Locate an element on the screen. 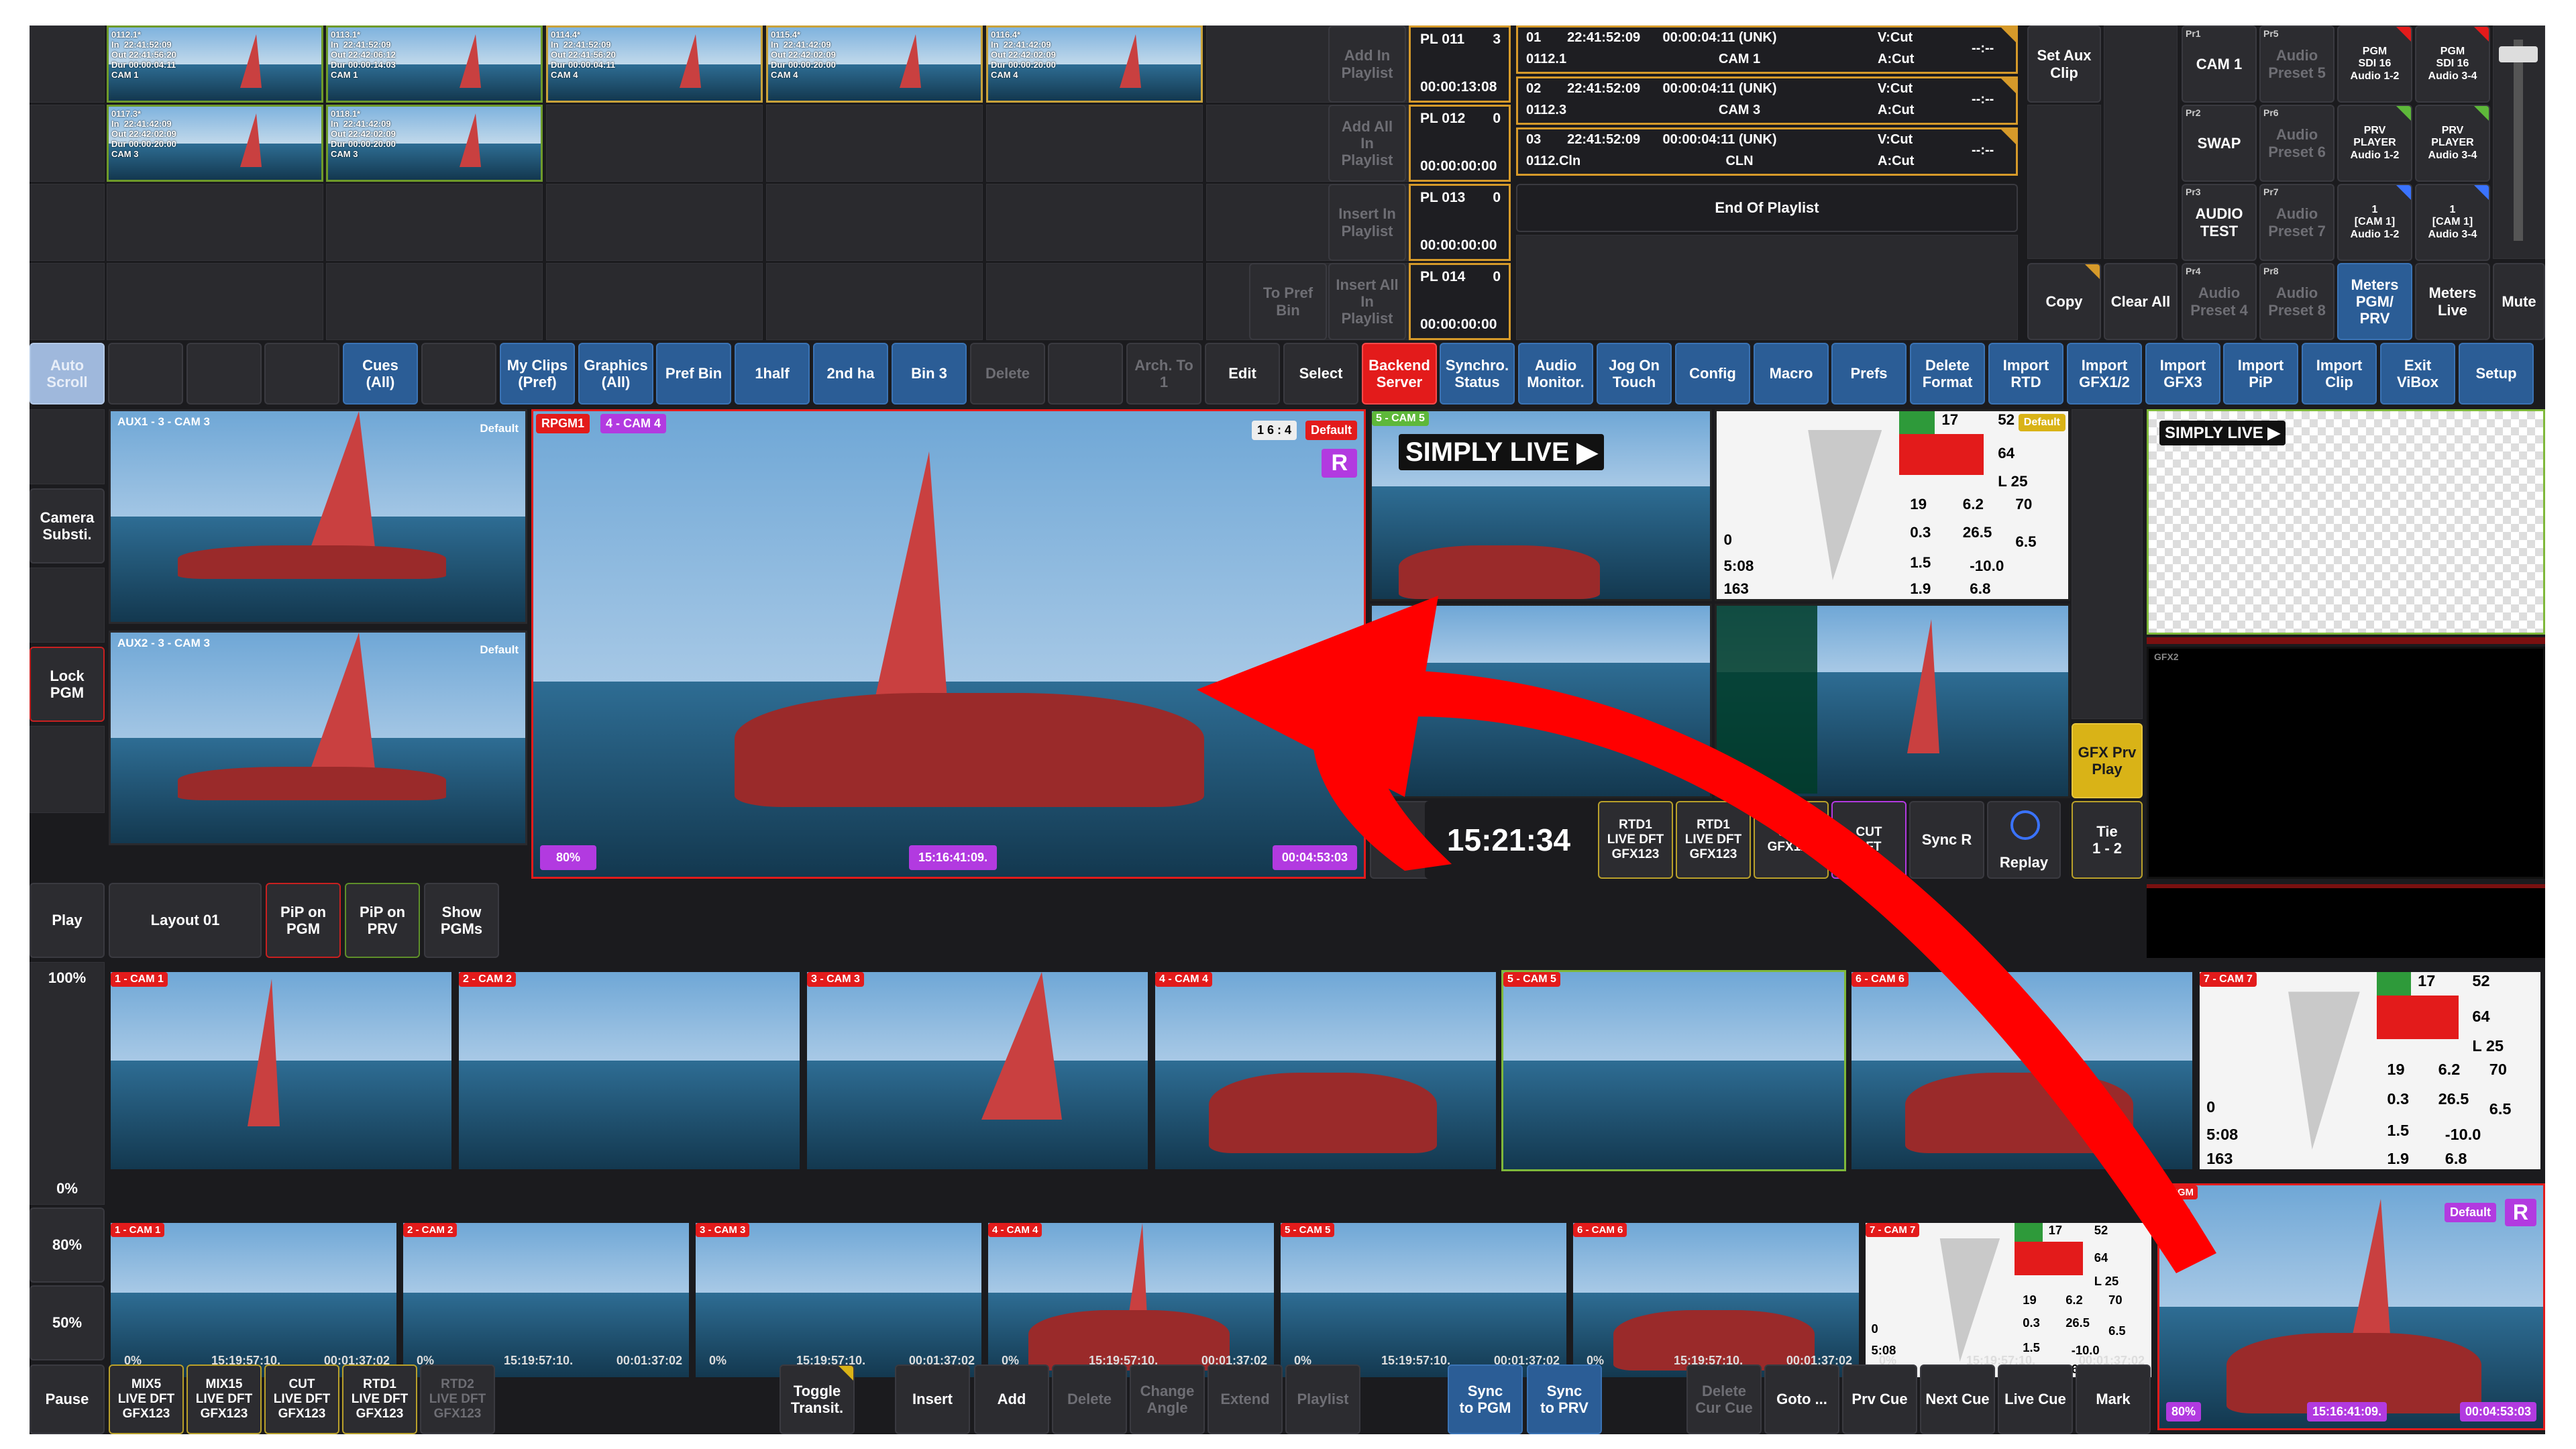 The width and height of the screenshot is (2576, 1449). camera-clip-feed: 3 - CAM 3 0% 15:19:57:10. 00:01:37:02 is located at coordinates (838, 1300).